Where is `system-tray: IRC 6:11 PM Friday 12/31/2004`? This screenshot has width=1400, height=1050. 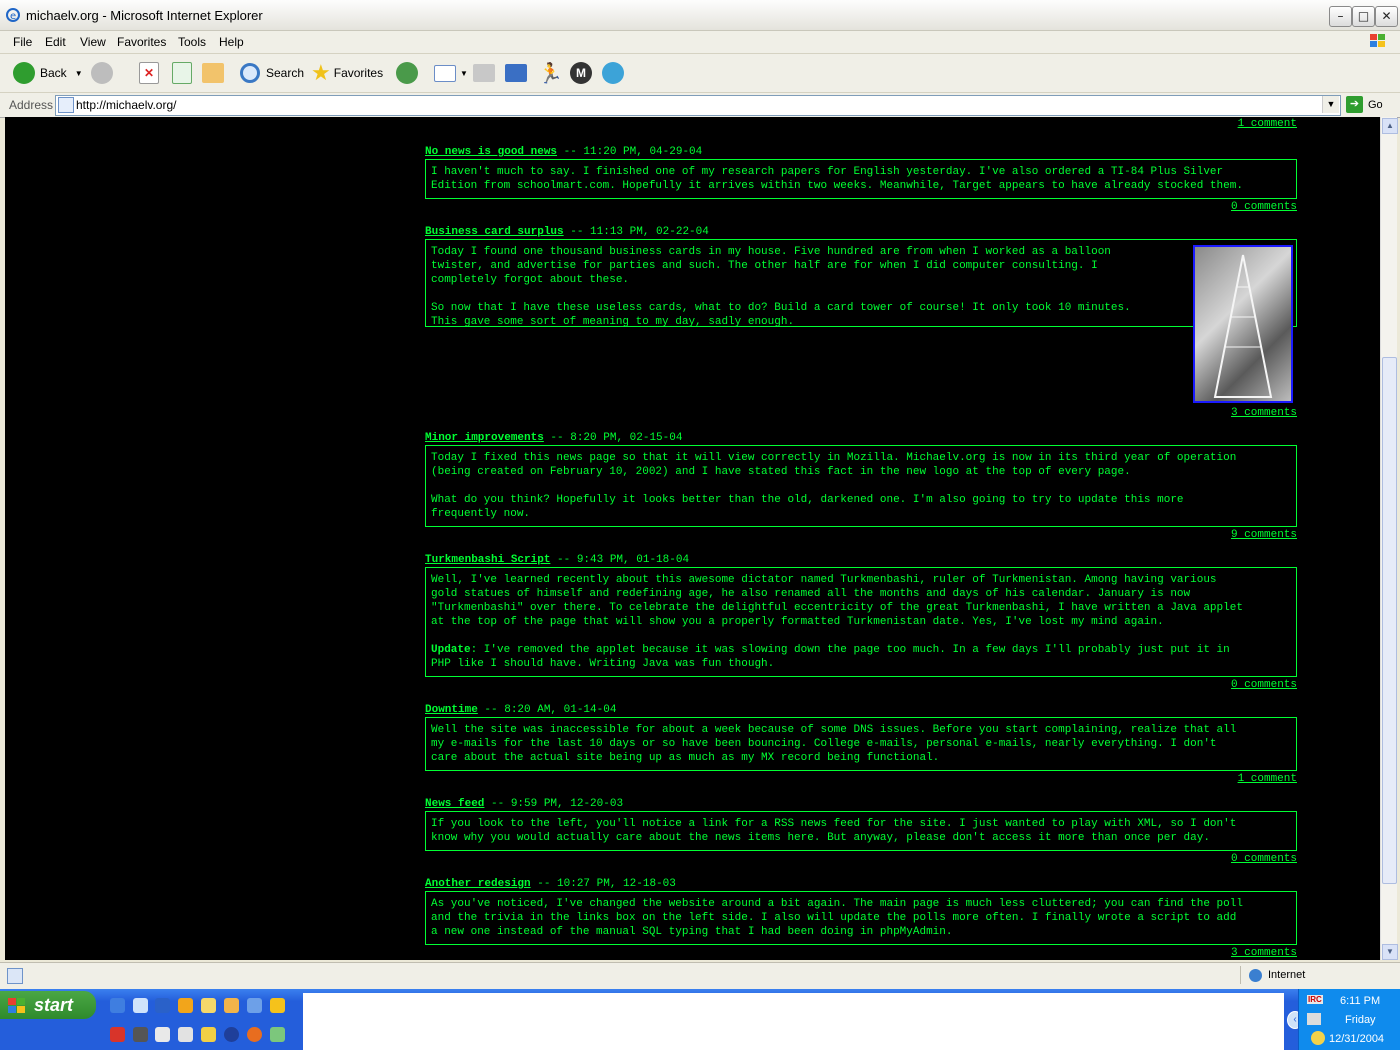
system-tray: IRC 6:11 PM Friday 12/31/2004 is located at coordinates (1349, 1019).